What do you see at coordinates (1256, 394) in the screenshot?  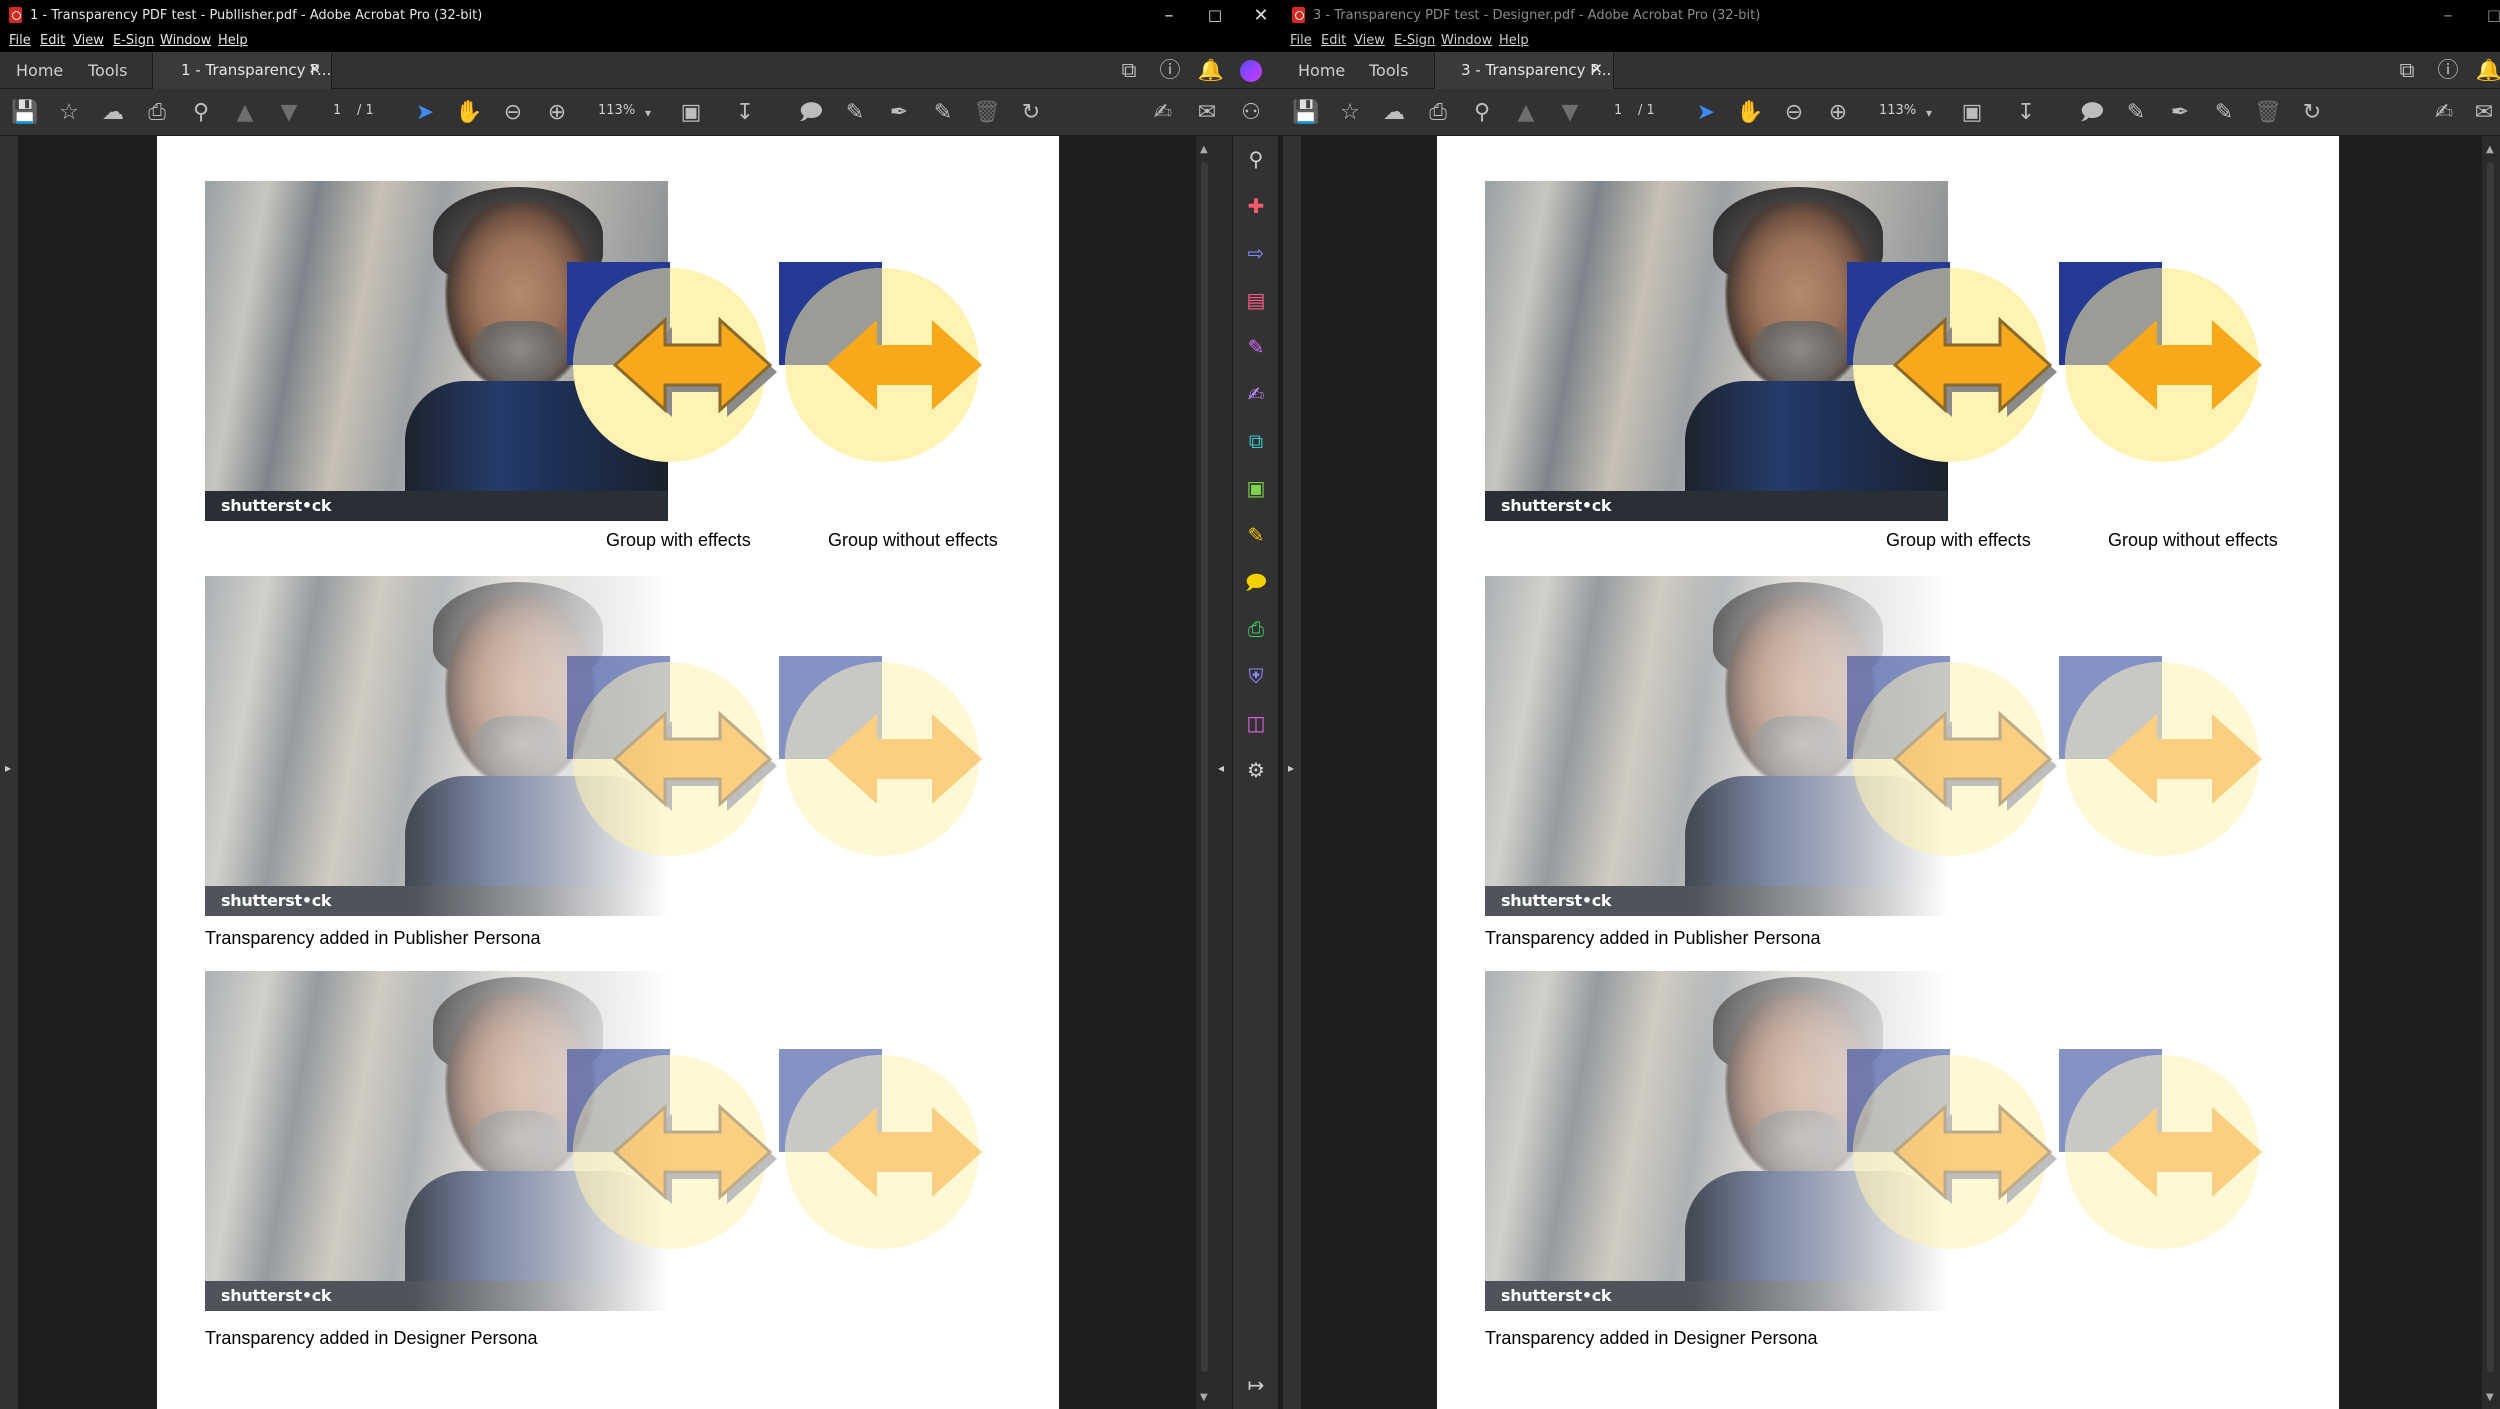 I see `fill-sign-icon: ✍` at bounding box center [1256, 394].